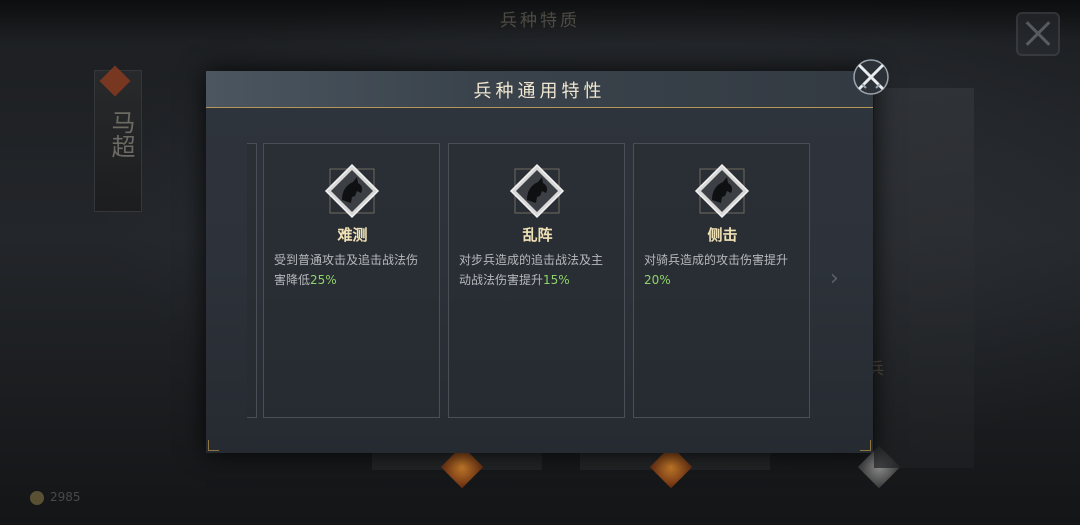  What do you see at coordinates (722, 235) in the screenshot?
I see `trait-name: 侧击` at bounding box center [722, 235].